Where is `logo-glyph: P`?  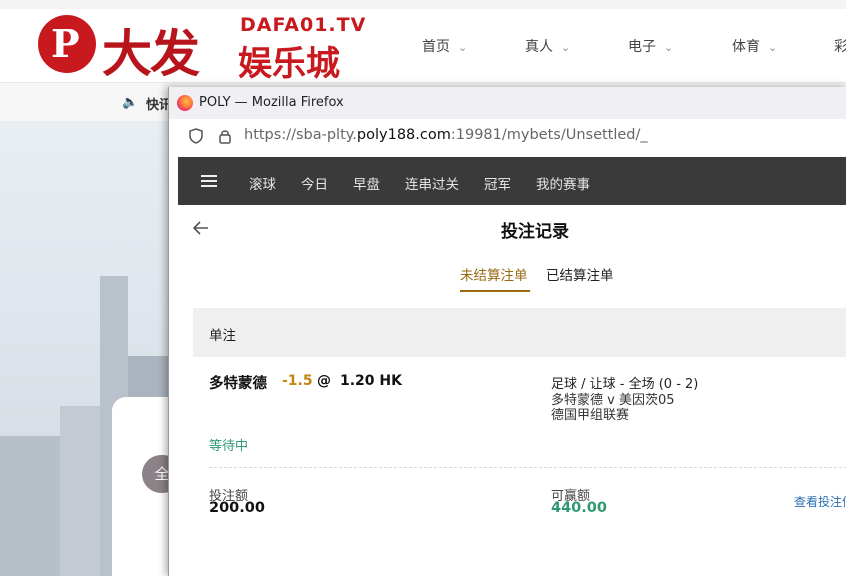 logo-glyph: P is located at coordinates (65, 43).